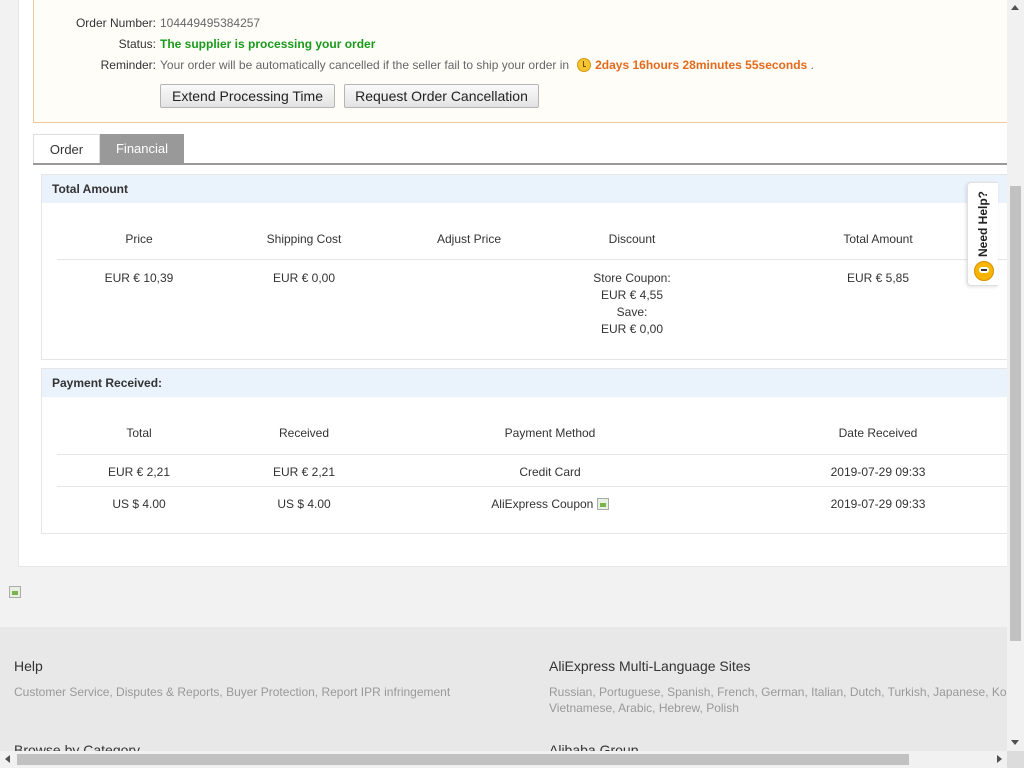  What do you see at coordinates (602, 504) in the screenshot?
I see `coupon-image-icon` at bounding box center [602, 504].